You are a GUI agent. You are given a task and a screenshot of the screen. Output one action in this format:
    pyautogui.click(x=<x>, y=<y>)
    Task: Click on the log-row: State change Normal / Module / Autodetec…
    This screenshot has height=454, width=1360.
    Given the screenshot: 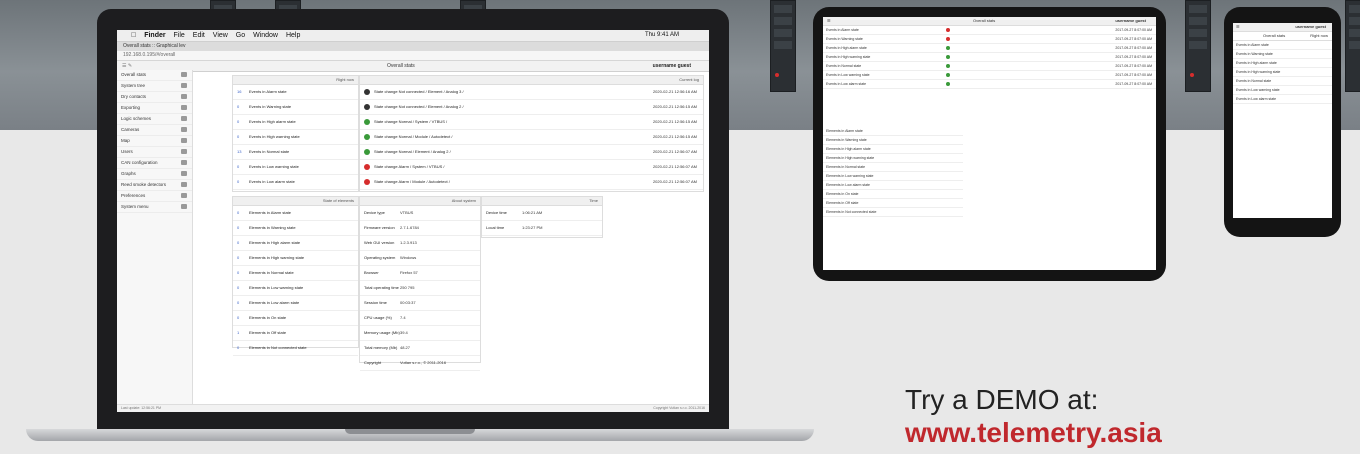 What is the action you would take?
    pyautogui.click(x=531, y=137)
    